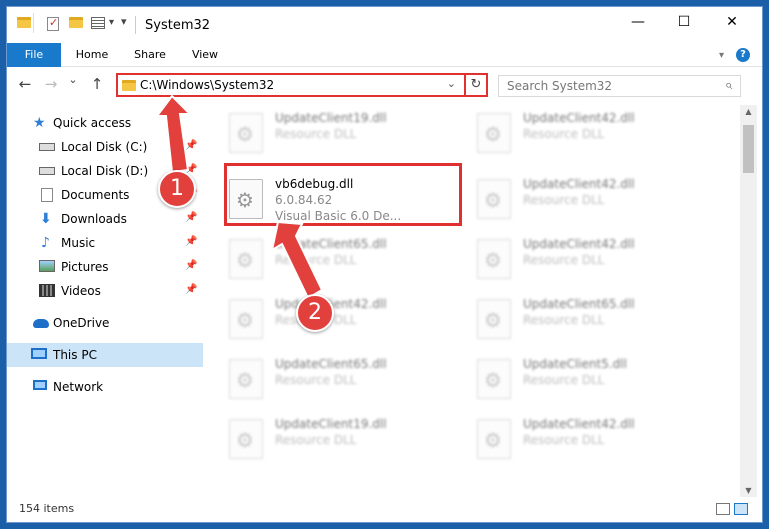  Describe the element at coordinates (39, 353) in the screenshot. I see `pc-icon` at that location.